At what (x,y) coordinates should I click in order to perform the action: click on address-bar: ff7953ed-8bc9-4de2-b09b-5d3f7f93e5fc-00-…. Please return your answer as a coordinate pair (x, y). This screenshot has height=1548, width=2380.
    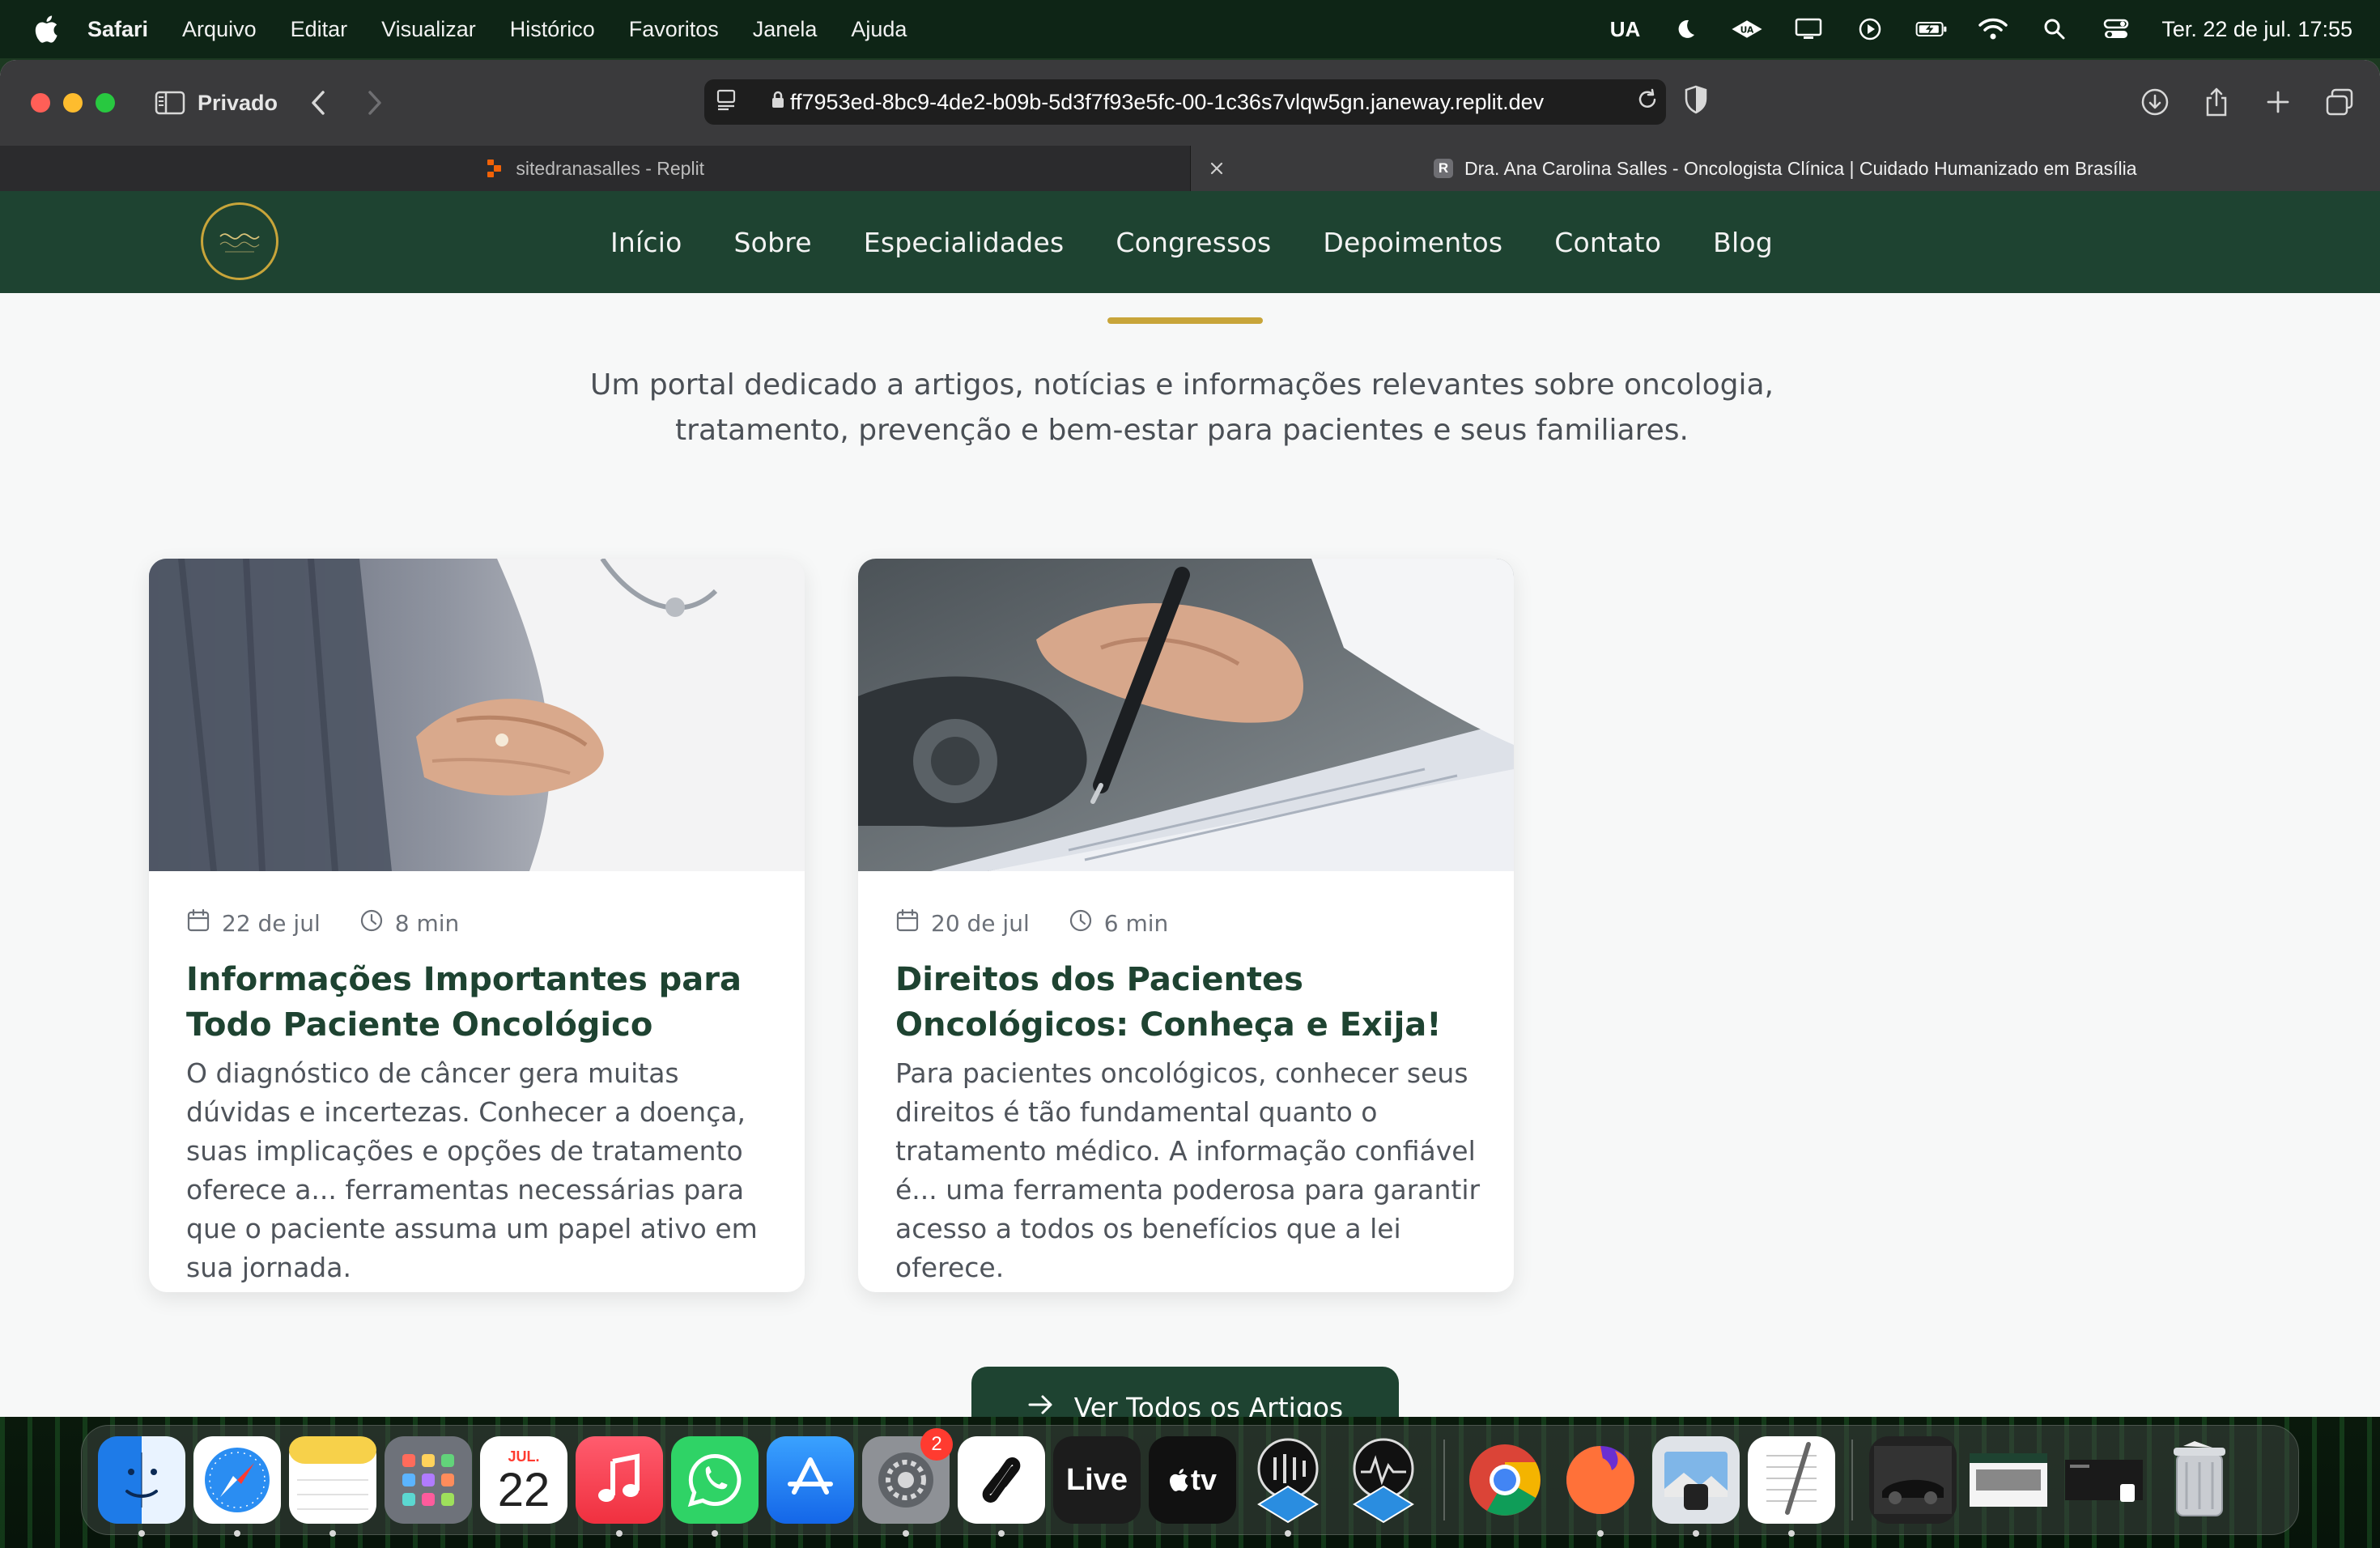
    Looking at the image, I should click on (1185, 102).